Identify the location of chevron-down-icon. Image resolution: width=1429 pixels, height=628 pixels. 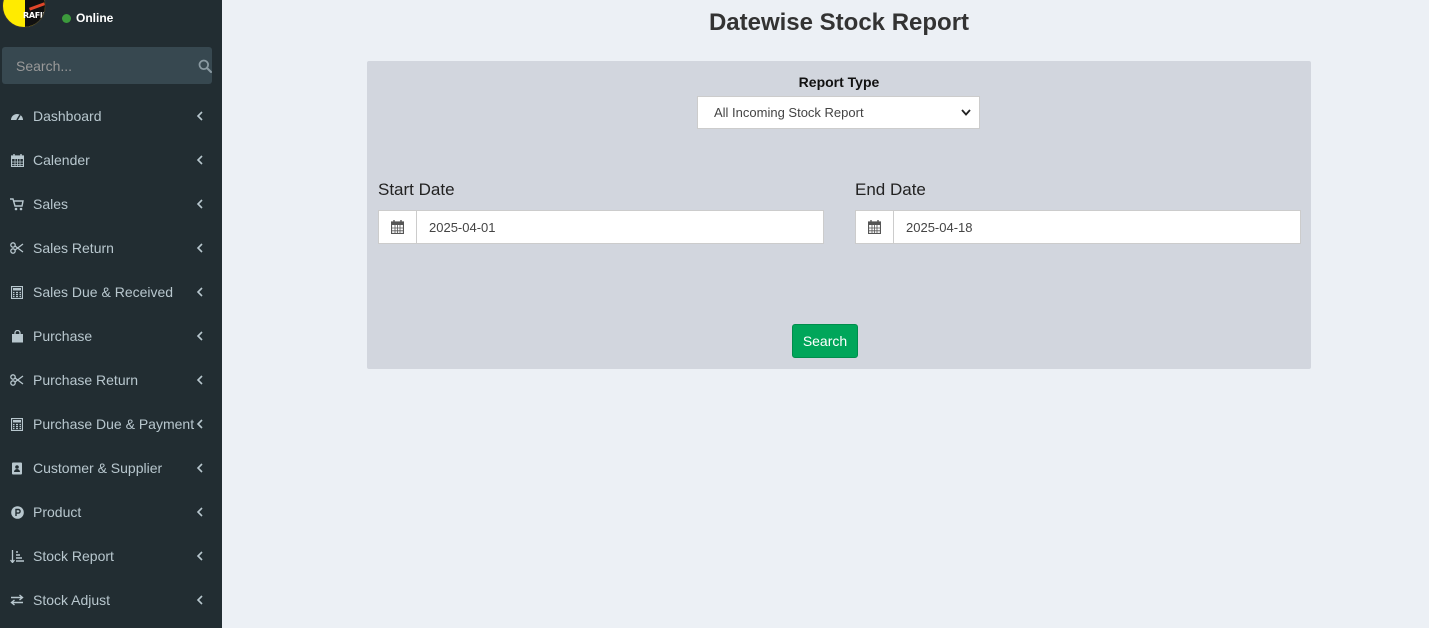
(966, 112).